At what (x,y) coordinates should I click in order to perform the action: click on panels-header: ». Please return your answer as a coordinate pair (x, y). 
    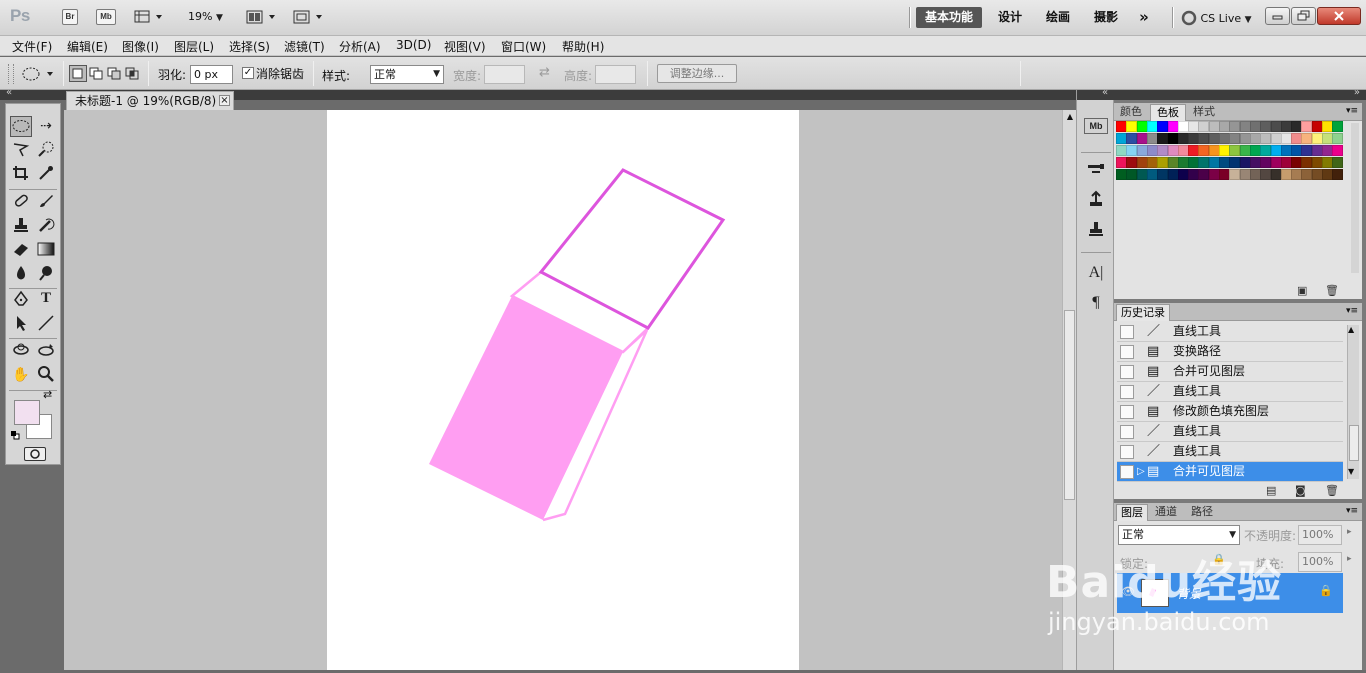
    Looking at the image, I should click on (1240, 93).